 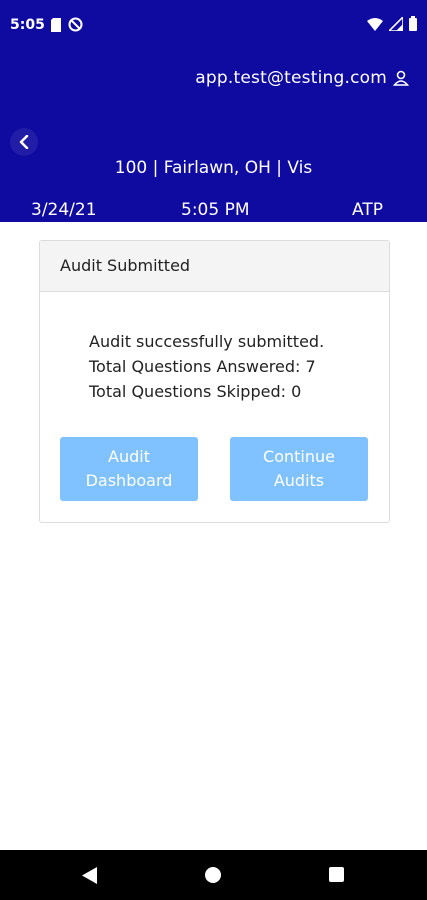 I want to click on sim-card-icon, so click(x=56, y=24).